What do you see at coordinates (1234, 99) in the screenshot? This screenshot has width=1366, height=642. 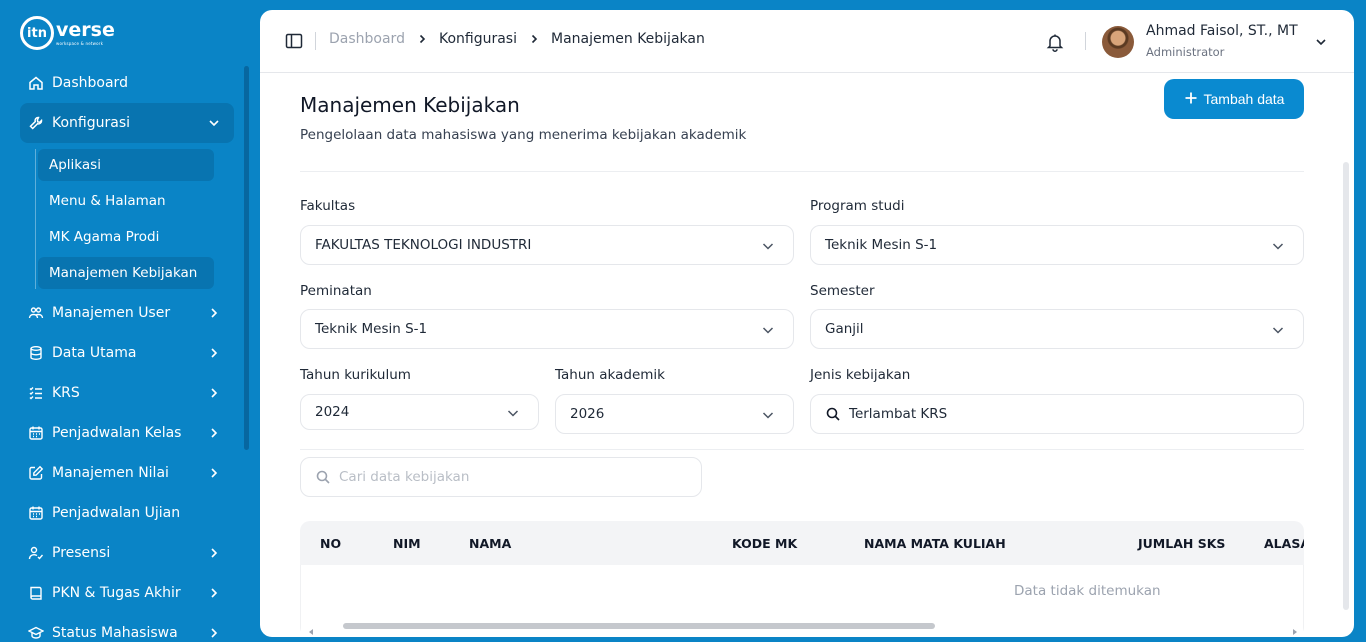 I see `add-data-button: Tambah data` at bounding box center [1234, 99].